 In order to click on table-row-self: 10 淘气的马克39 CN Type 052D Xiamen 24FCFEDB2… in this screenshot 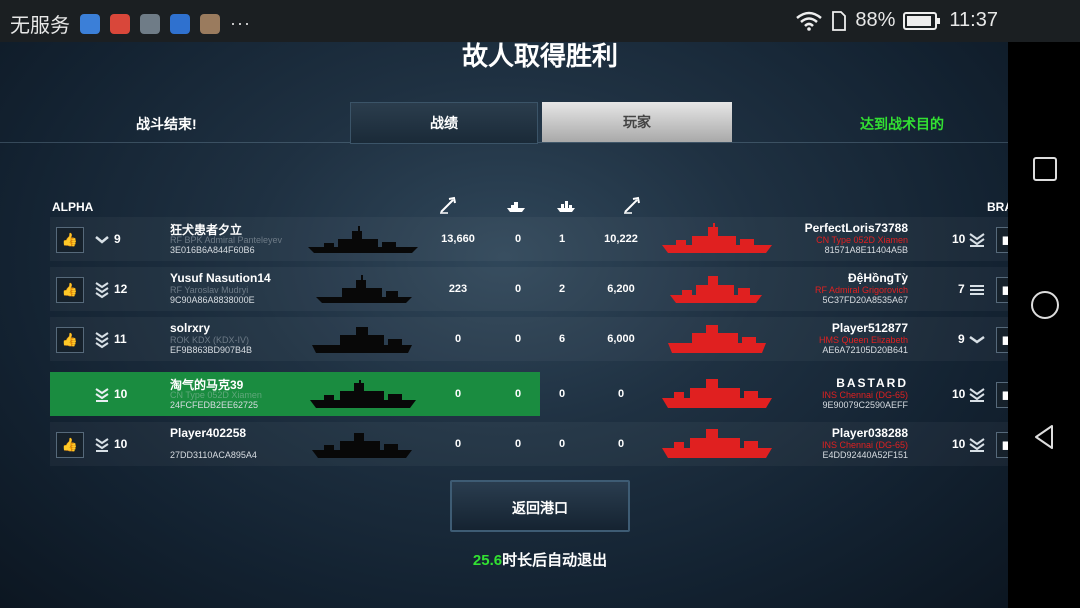, I will do `click(529, 394)`.